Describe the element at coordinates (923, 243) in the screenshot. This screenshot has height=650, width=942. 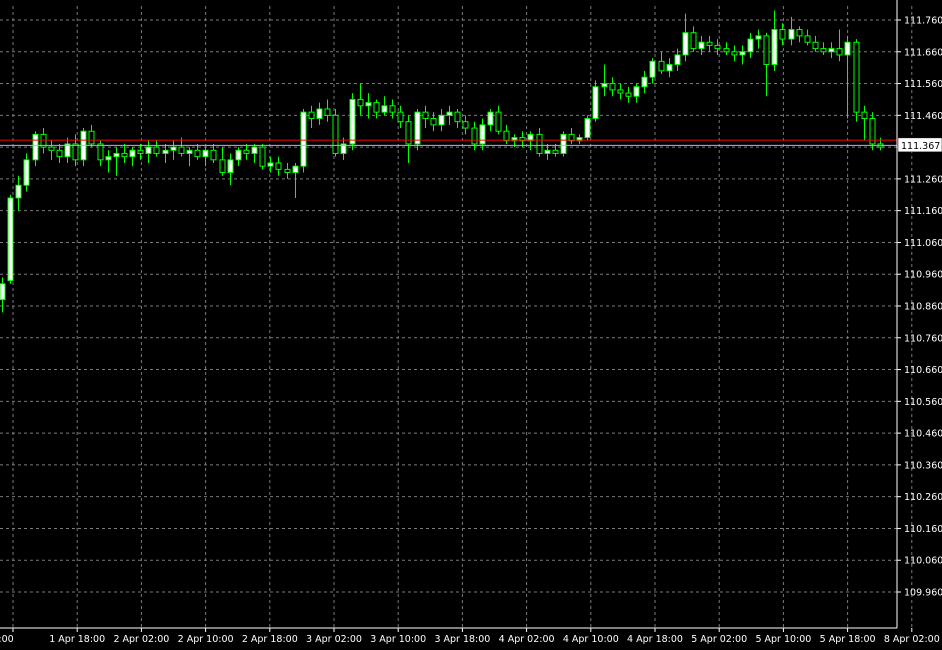
I see `y-tick-label: 111.060` at that location.